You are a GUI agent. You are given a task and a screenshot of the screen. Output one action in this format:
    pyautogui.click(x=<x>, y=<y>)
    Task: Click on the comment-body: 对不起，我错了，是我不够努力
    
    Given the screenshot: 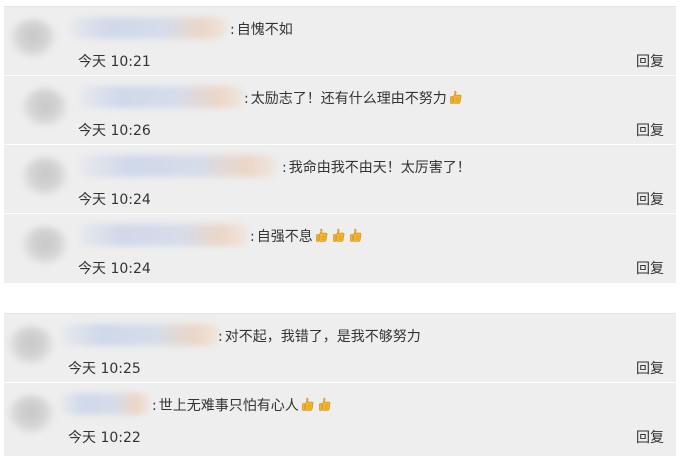 What is the action you would take?
    pyautogui.click(x=322, y=337)
    